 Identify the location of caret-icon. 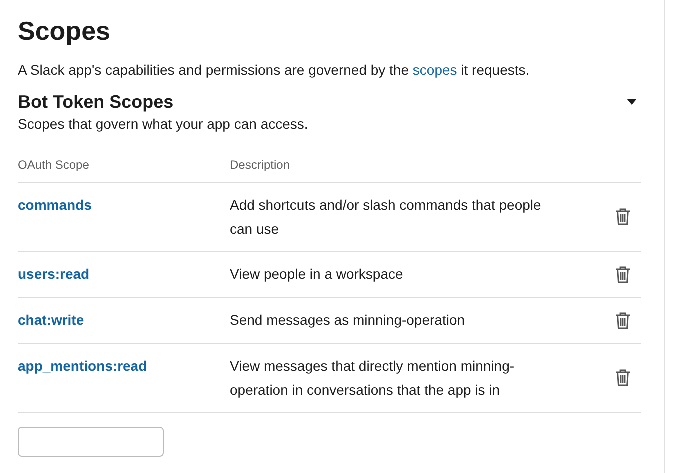
(632, 102).